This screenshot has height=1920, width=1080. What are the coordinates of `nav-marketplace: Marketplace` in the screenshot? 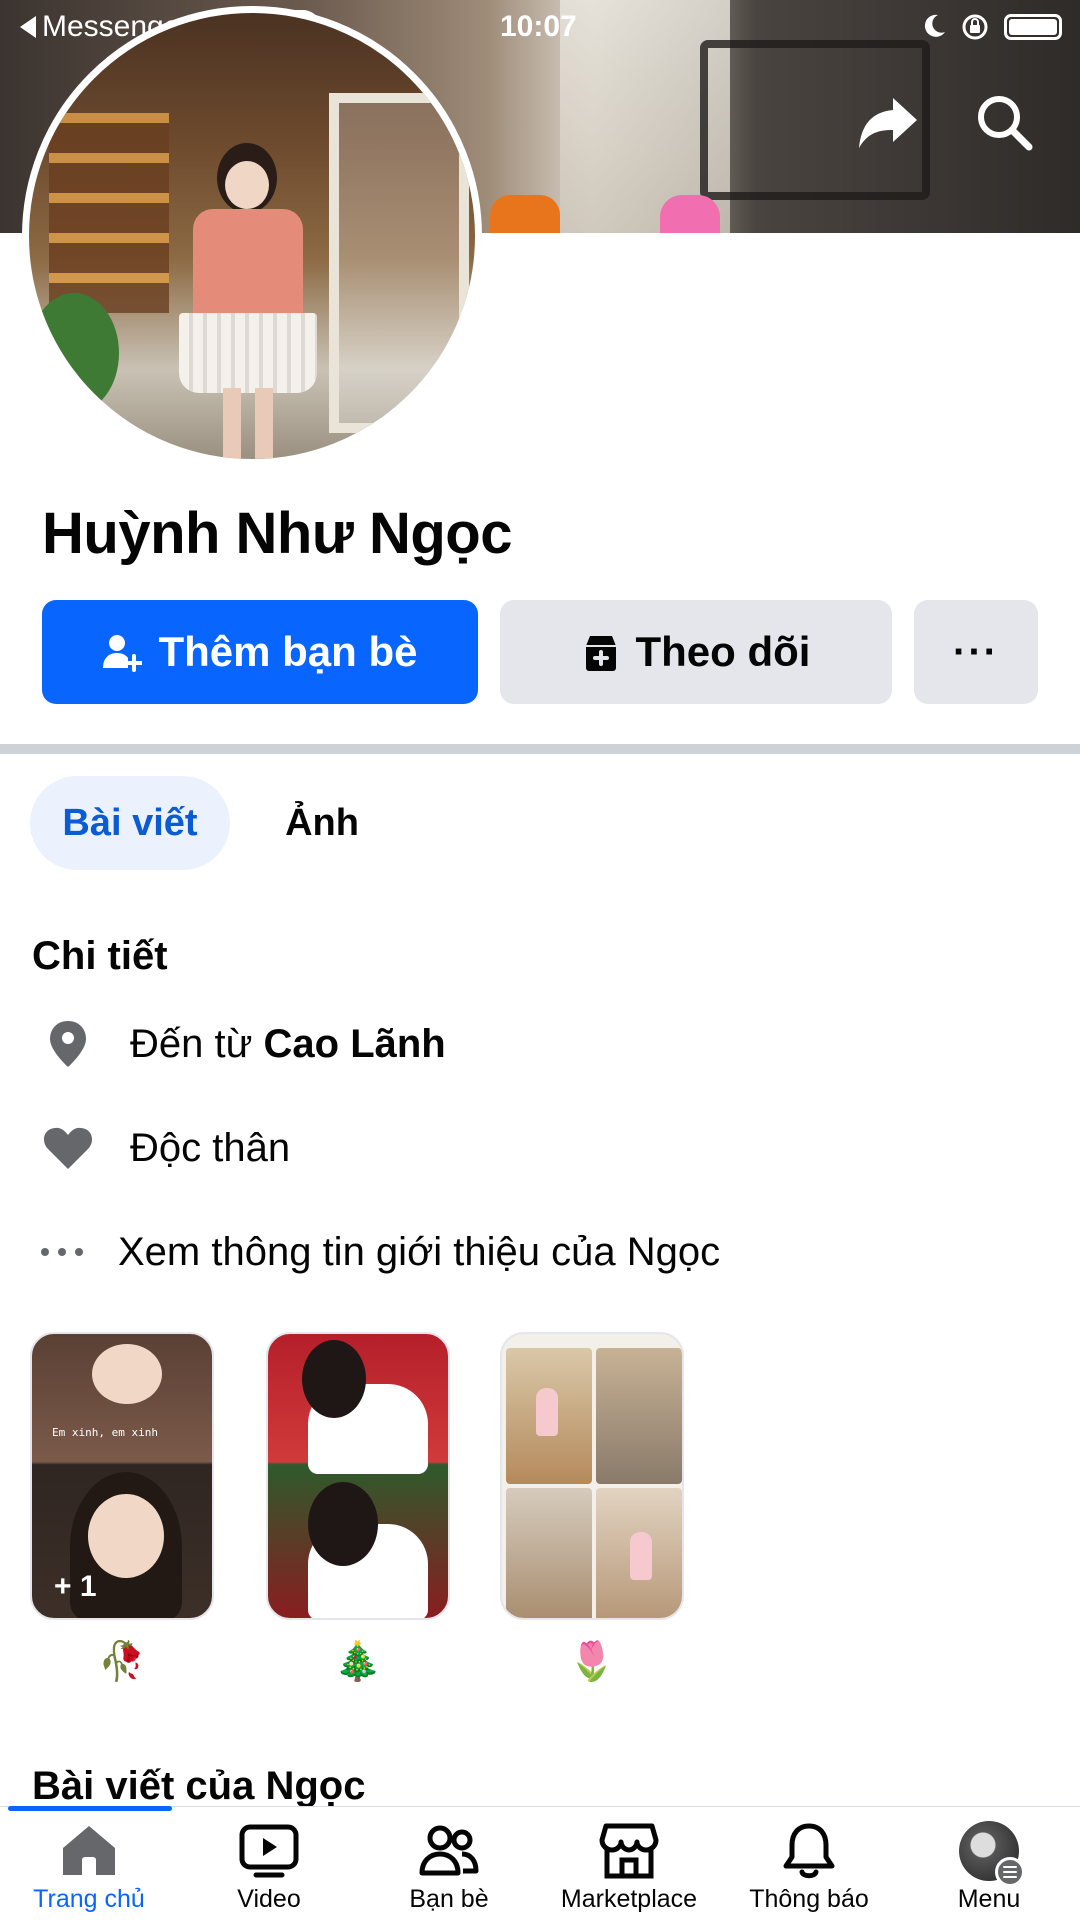 It's located at (629, 1866).